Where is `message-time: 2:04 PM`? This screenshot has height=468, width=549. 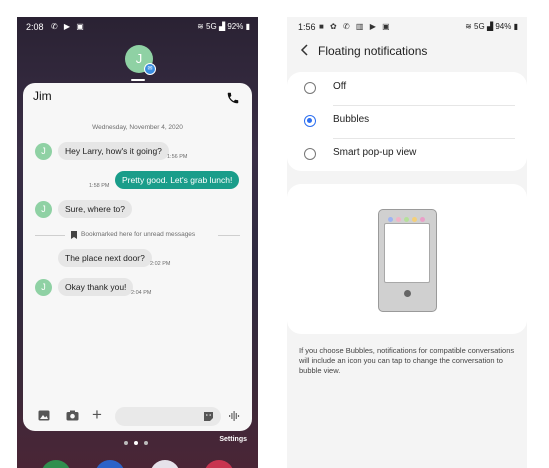 message-time: 2:04 PM is located at coordinates (141, 293).